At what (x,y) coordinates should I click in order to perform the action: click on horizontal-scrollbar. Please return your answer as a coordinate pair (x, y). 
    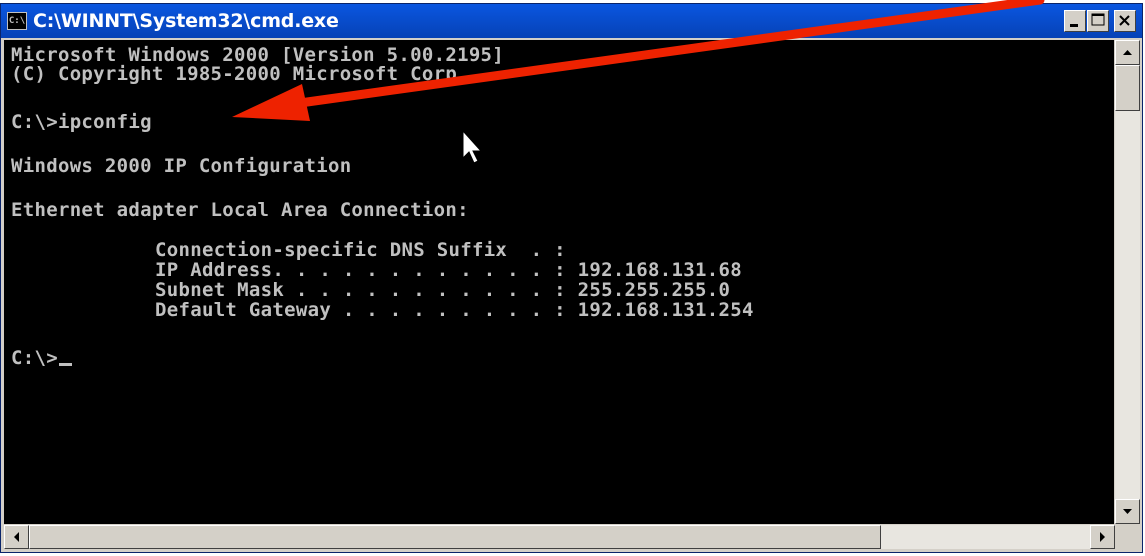
    Looking at the image, I should click on (559, 537).